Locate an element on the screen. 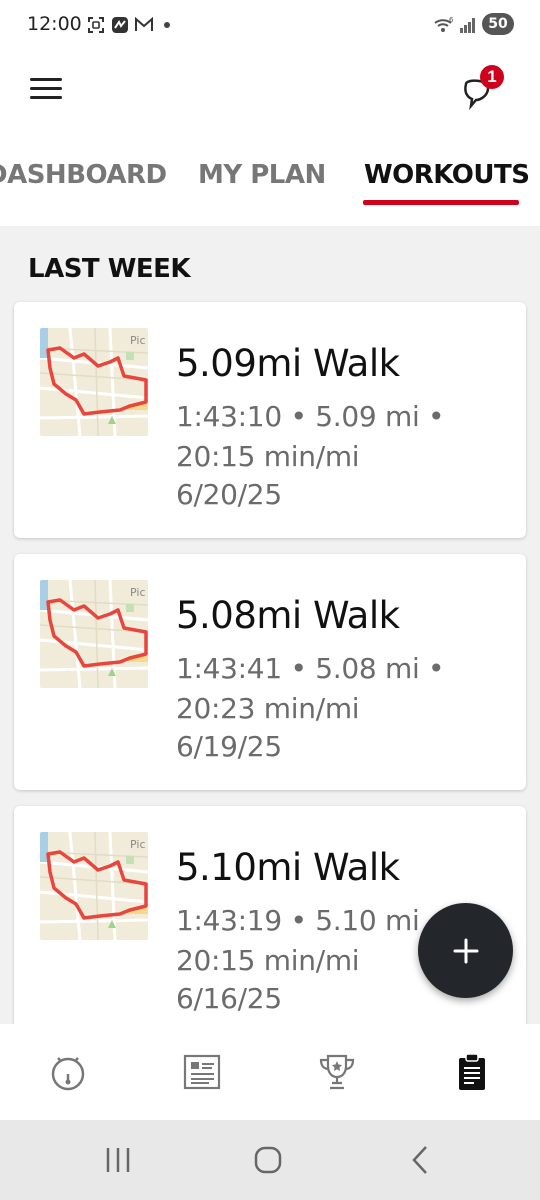 The height and width of the screenshot is (1200, 540). nav-record is located at coordinates (68, 1072).